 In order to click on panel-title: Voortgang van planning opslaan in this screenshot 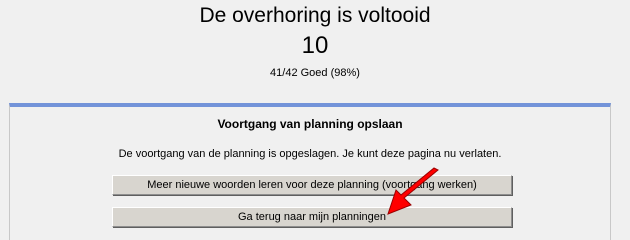, I will do `click(310, 124)`.